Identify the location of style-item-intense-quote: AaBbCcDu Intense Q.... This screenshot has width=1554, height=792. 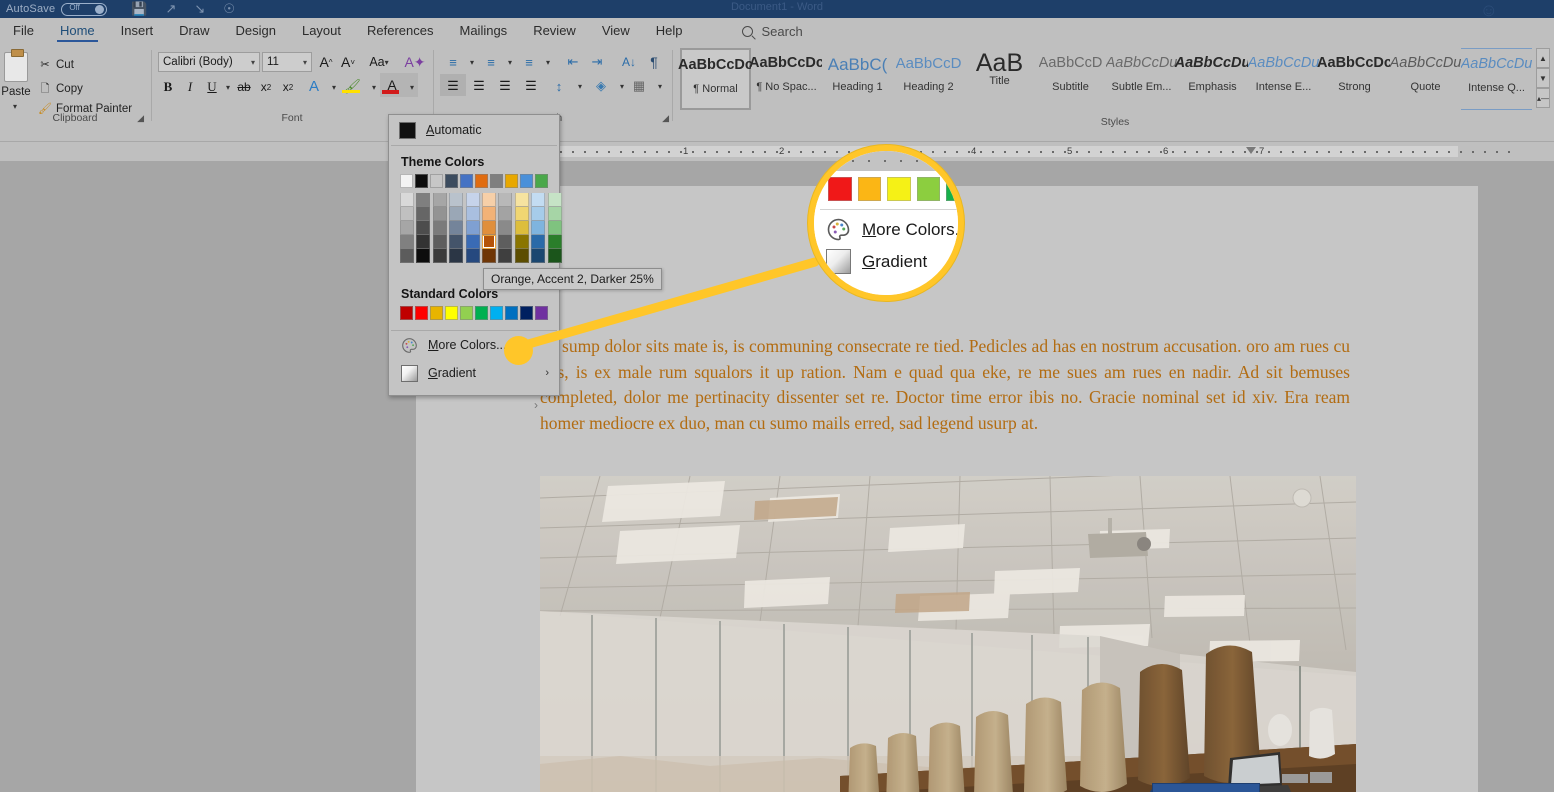
(1496, 79).